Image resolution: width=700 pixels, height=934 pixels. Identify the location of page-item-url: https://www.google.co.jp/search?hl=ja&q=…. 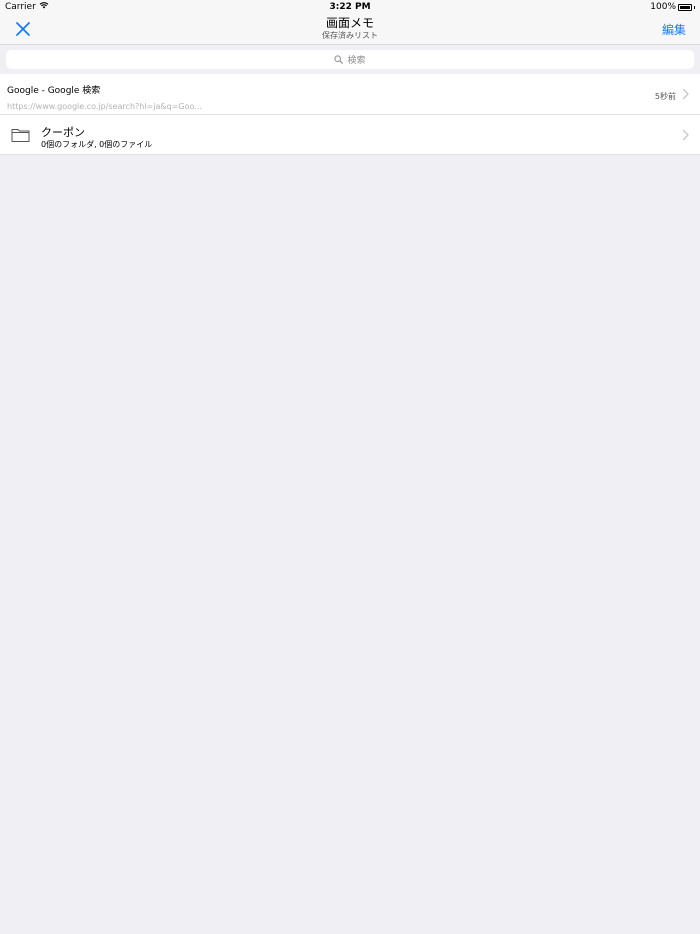
(104, 106).